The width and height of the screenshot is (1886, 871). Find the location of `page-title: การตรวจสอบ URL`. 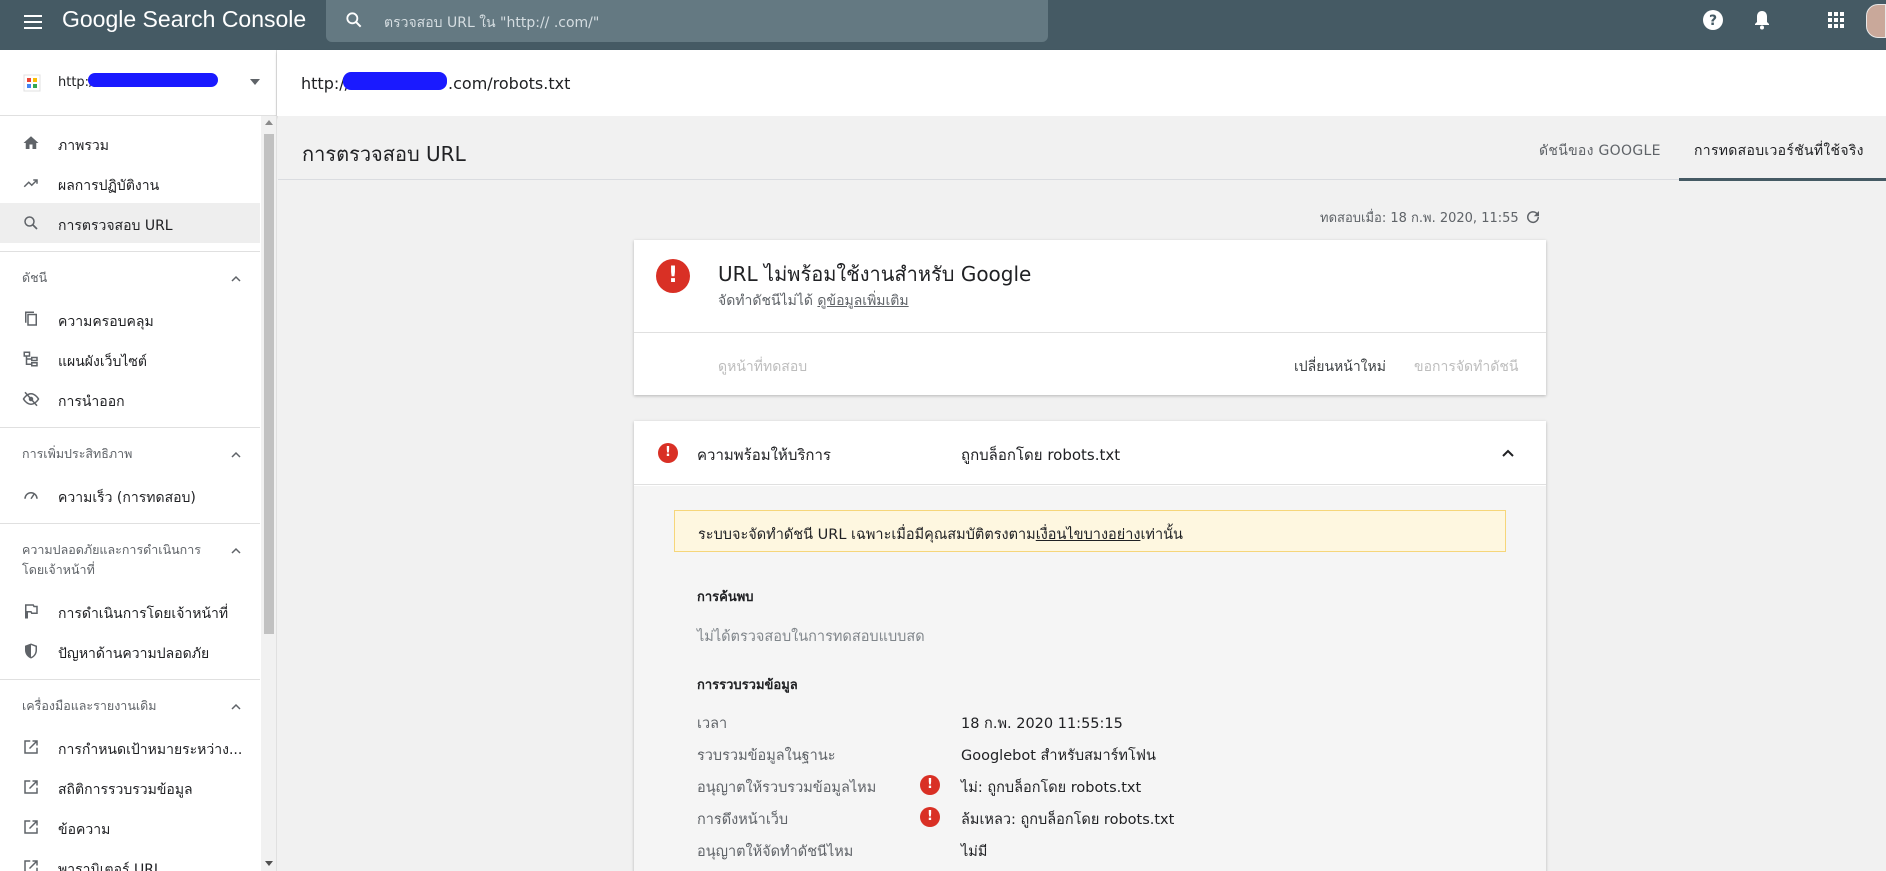

page-title: การตรวจสอบ URL is located at coordinates (384, 154).